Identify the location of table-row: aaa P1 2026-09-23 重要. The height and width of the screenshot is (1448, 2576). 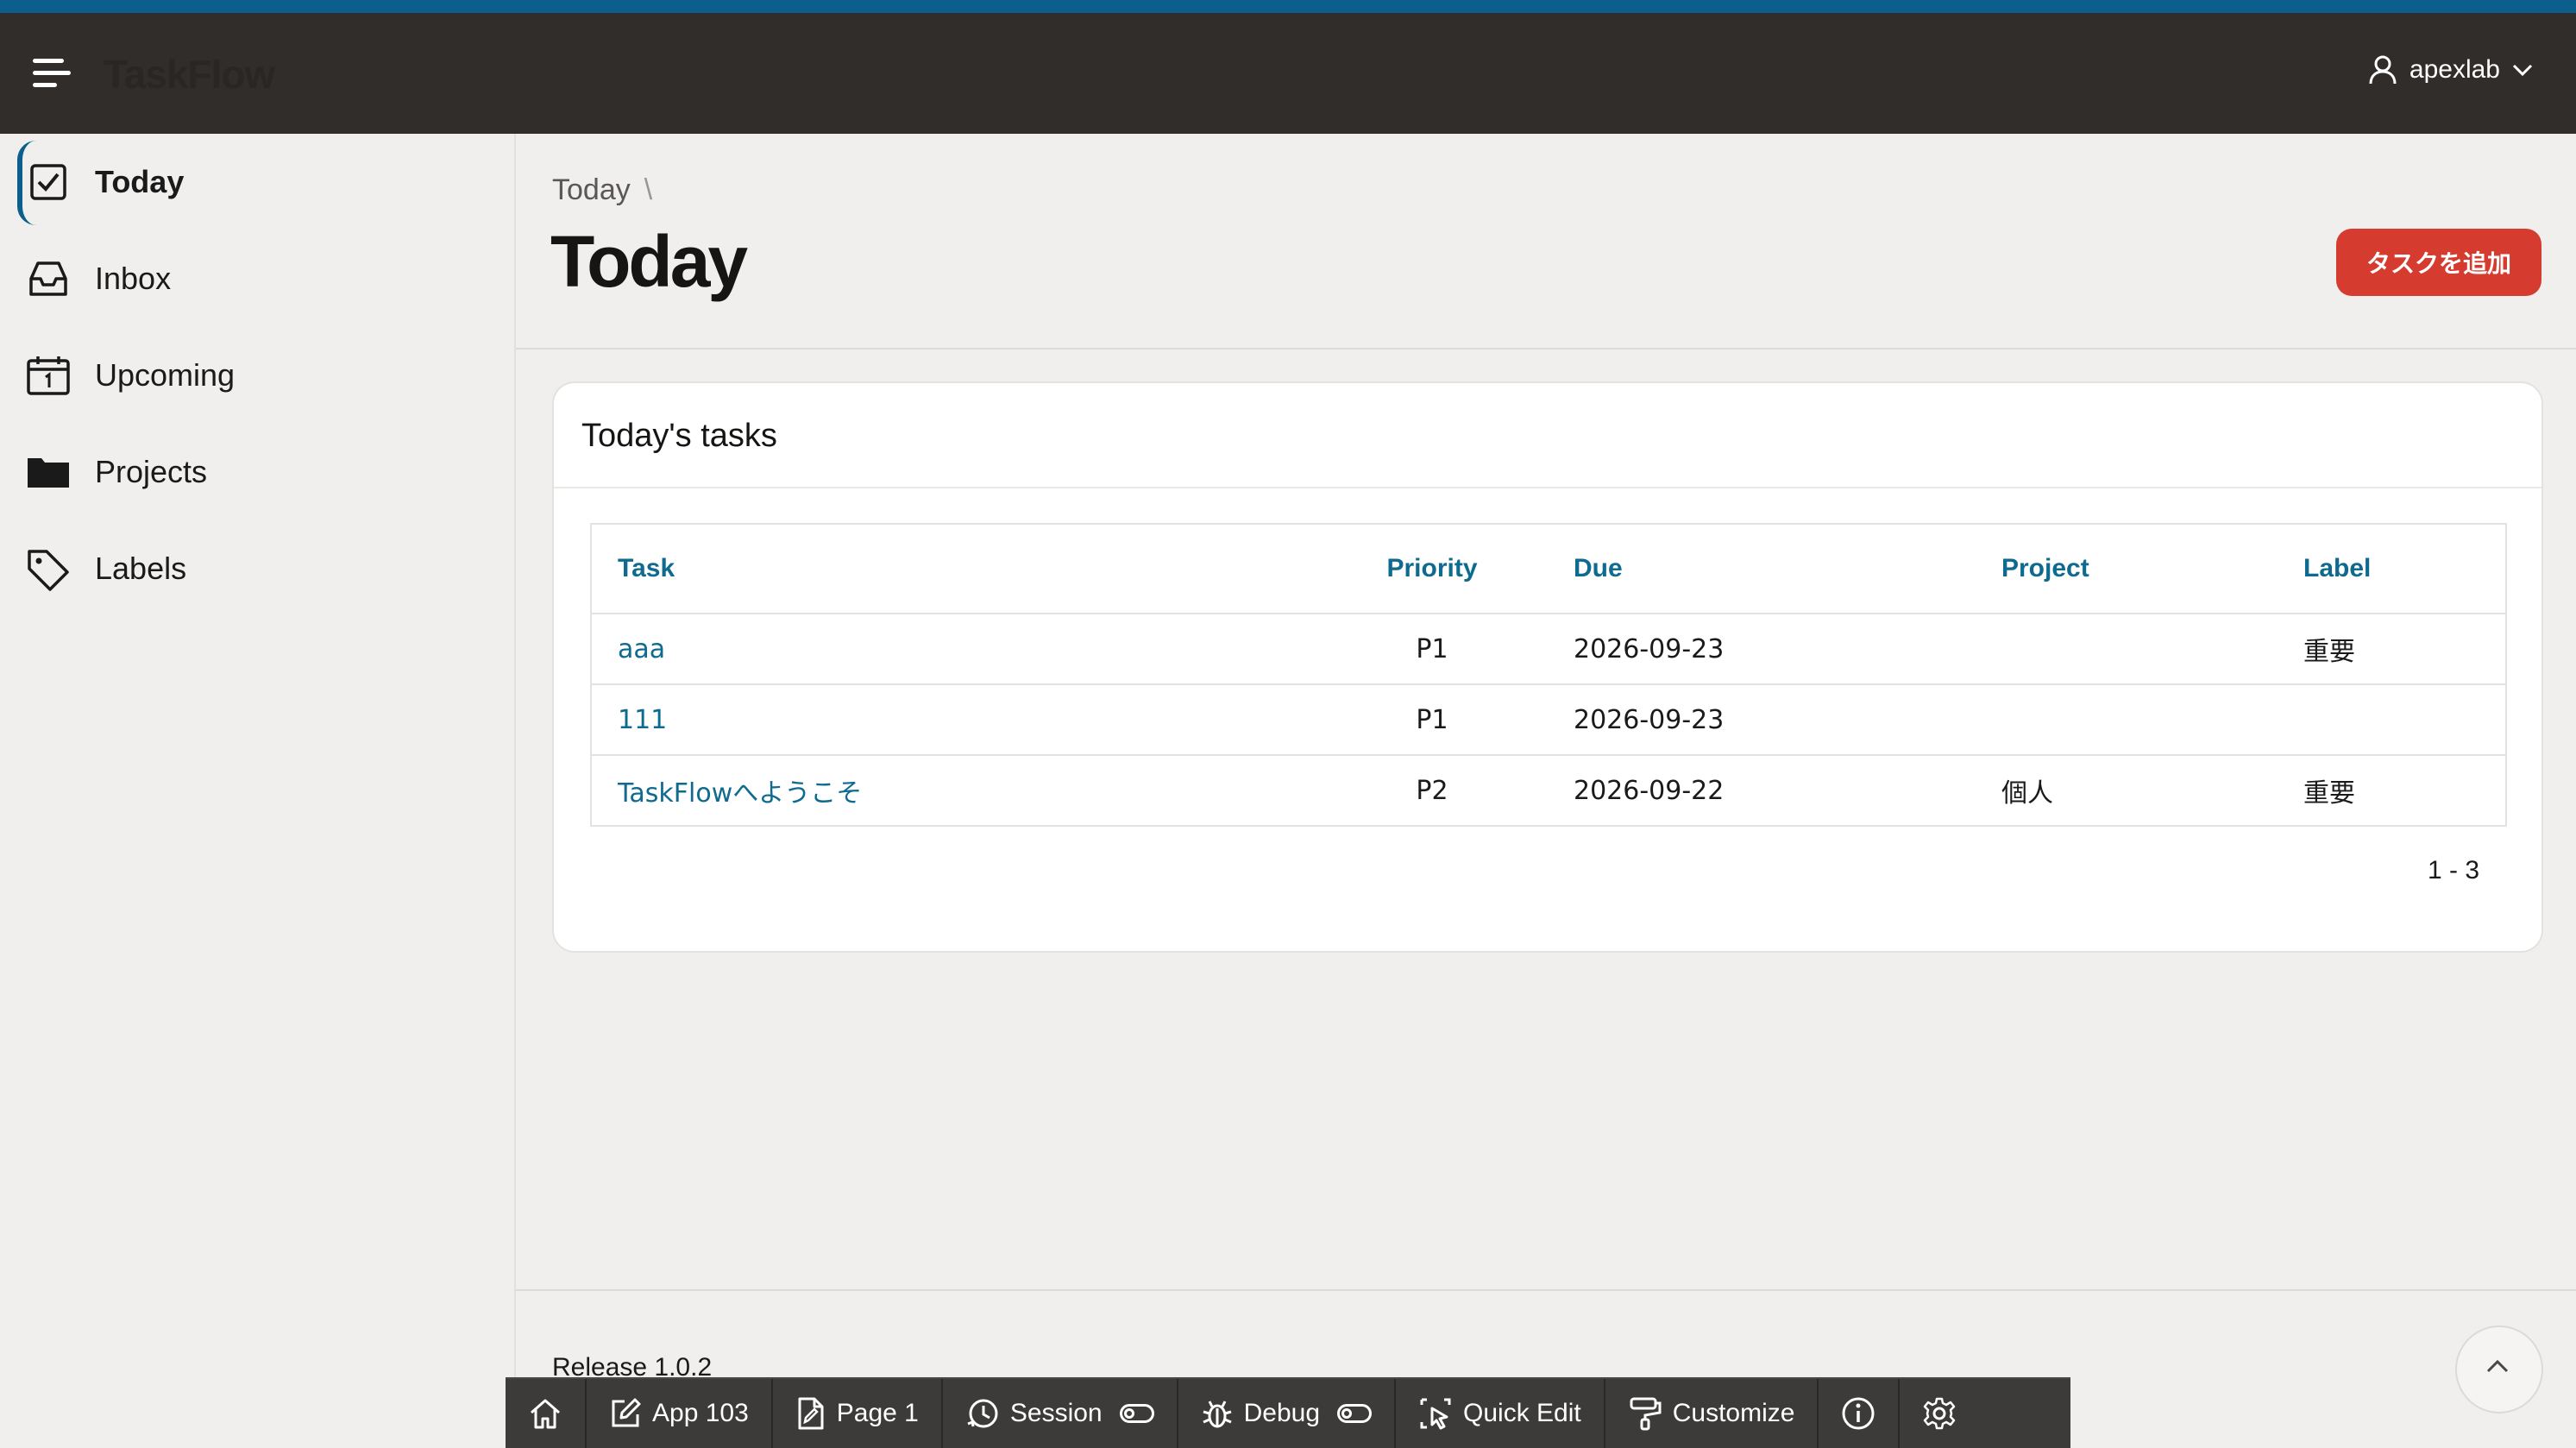
(1548, 649).